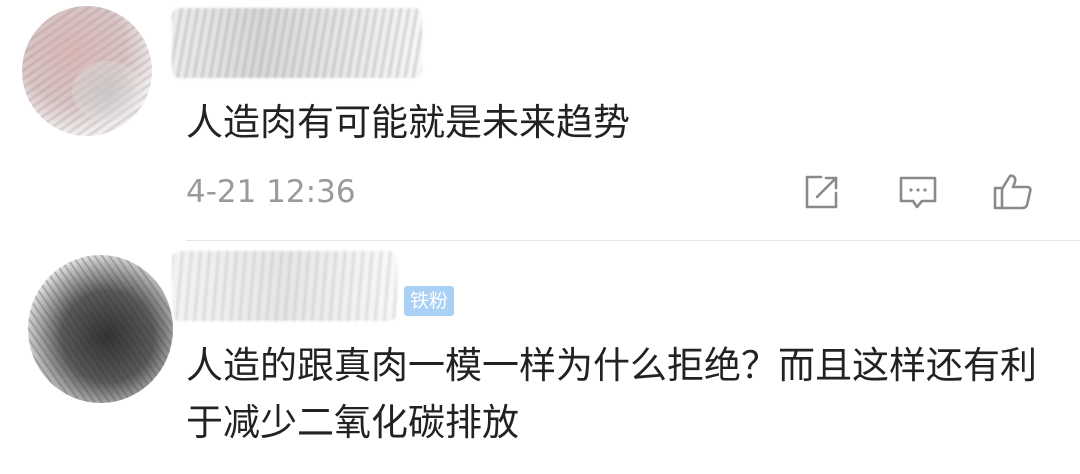  What do you see at coordinates (429, 301) in the screenshot?
I see `fan-badge: 铁粉` at bounding box center [429, 301].